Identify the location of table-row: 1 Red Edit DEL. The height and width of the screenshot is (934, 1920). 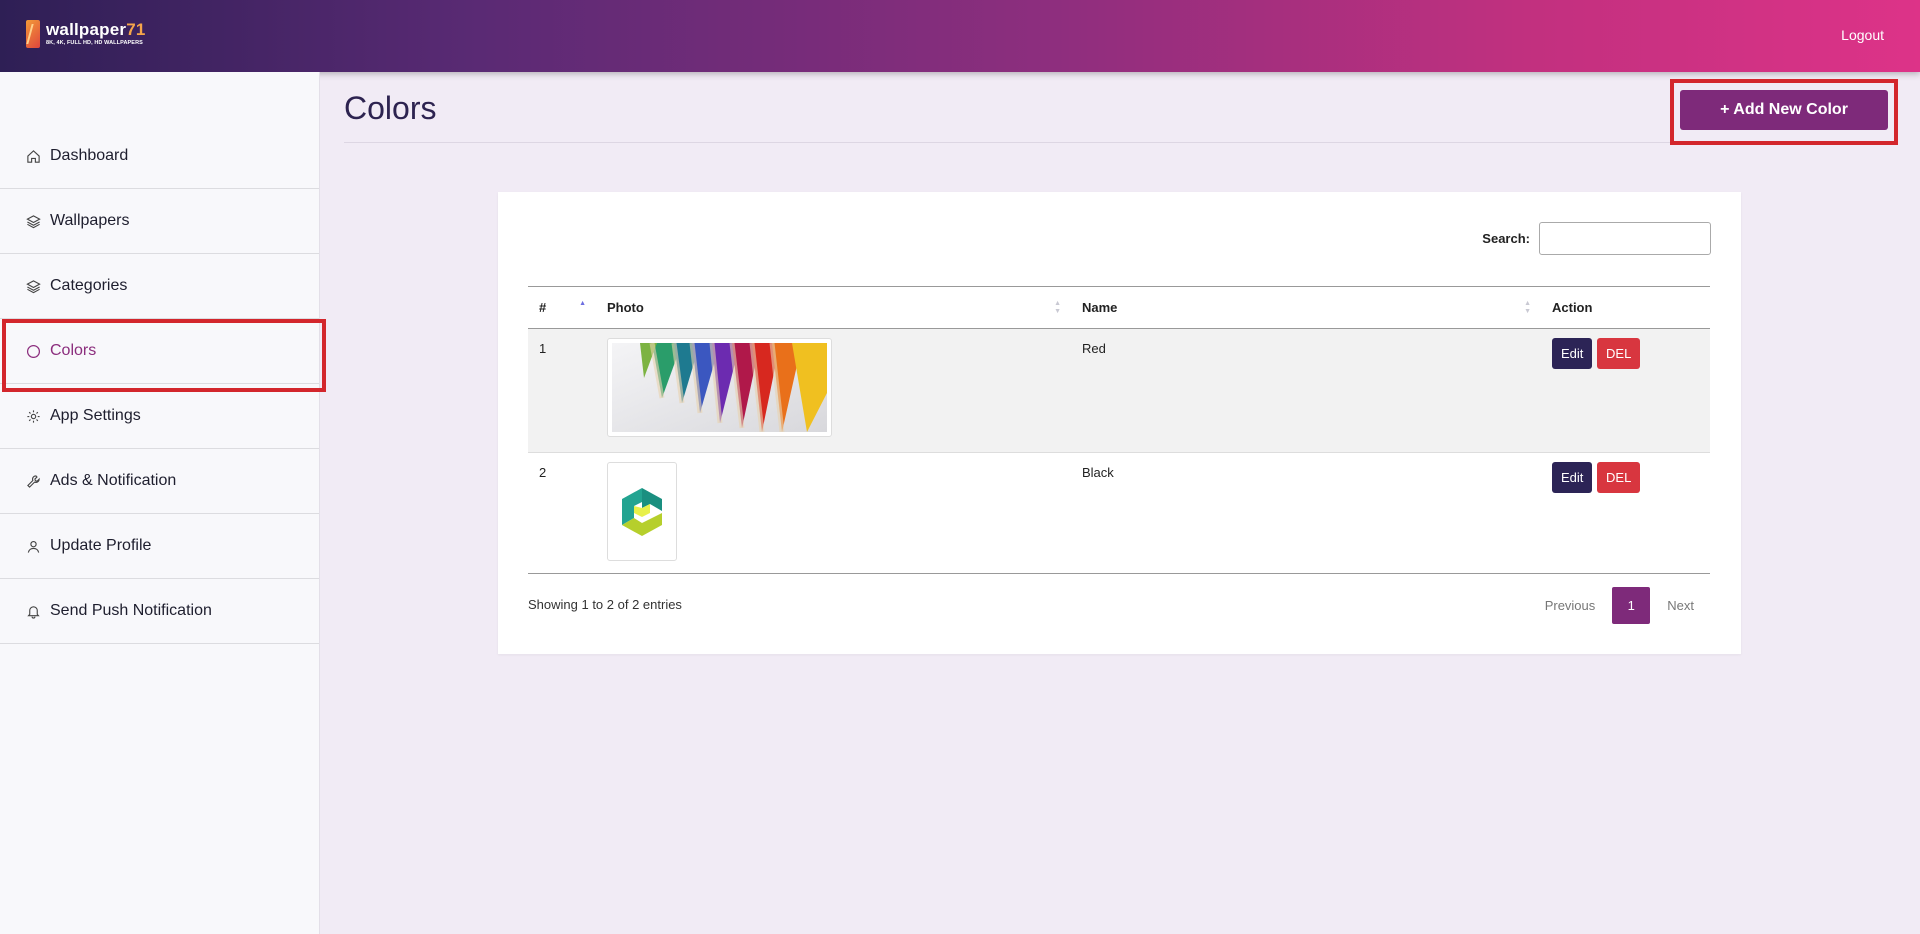
(1119, 390).